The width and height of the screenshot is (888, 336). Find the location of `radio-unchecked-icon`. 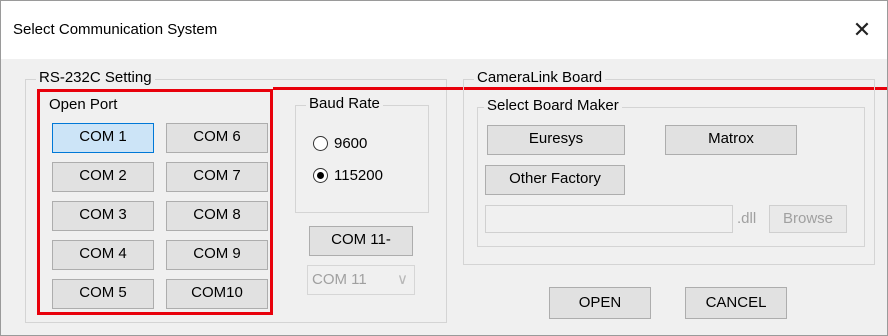

radio-unchecked-icon is located at coordinates (320, 143).